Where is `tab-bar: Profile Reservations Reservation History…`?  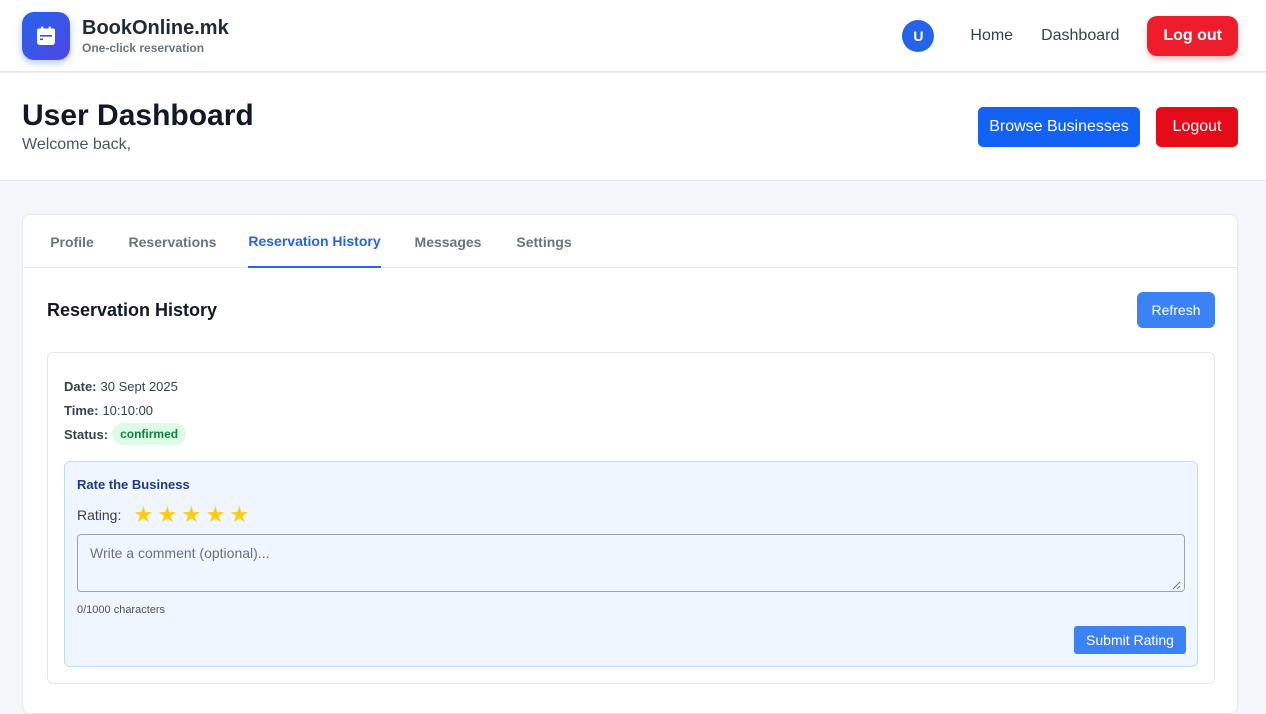
tab-bar: Profile Reservations Reservation History… is located at coordinates (630, 241).